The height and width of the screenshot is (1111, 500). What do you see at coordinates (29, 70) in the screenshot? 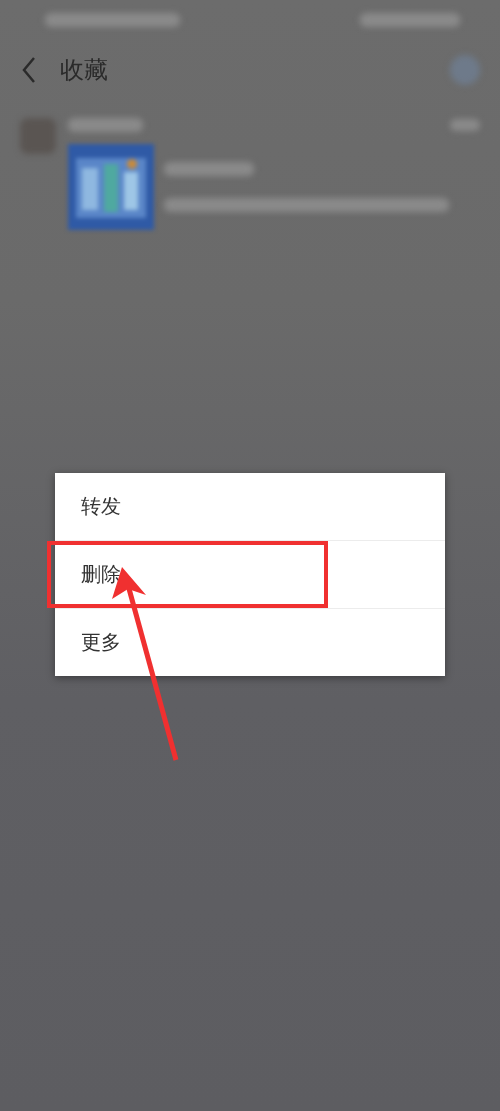
I see `back-icon` at bounding box center [29, 70].